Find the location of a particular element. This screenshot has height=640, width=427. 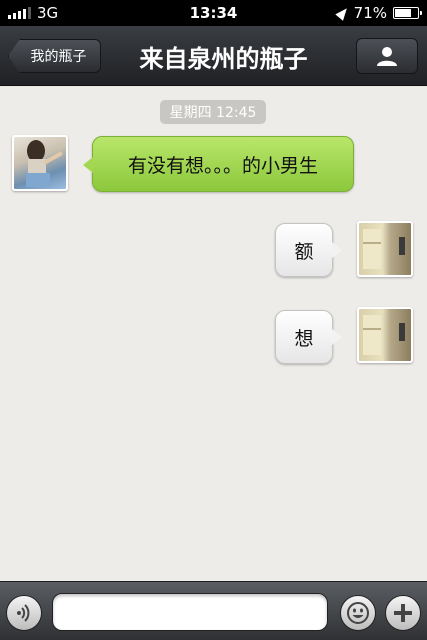

emoji-icon is located at coordinates (358, 613).